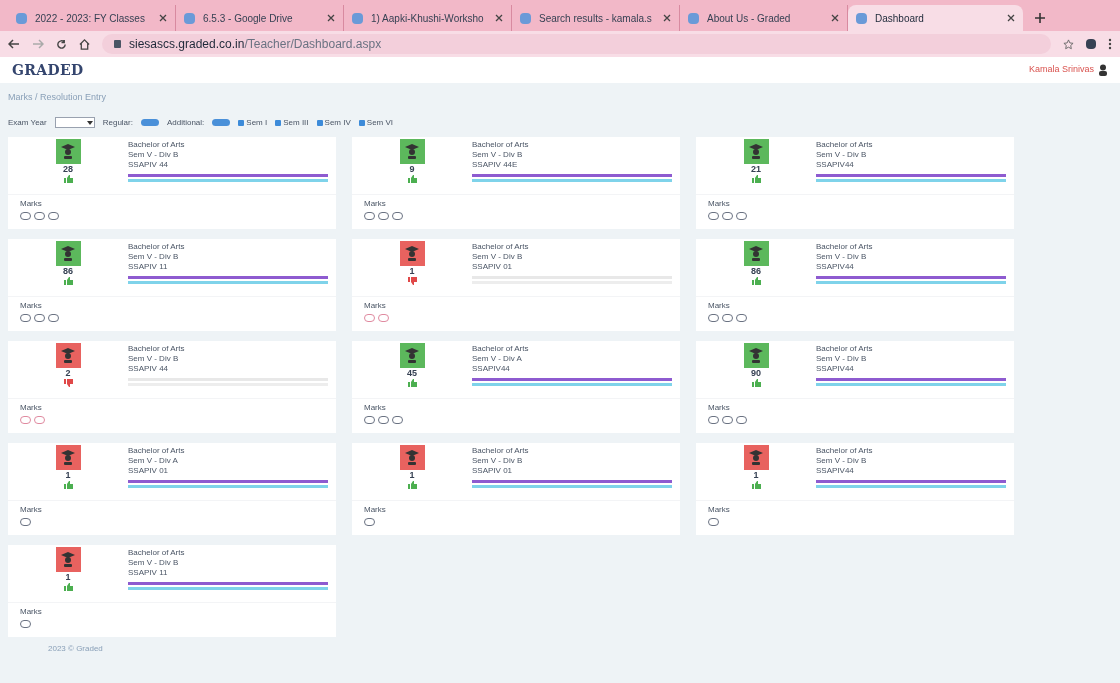  Describe the element at coordinates (27, 122) in the screenshot. I see `field-label: Exam Year` at that location.